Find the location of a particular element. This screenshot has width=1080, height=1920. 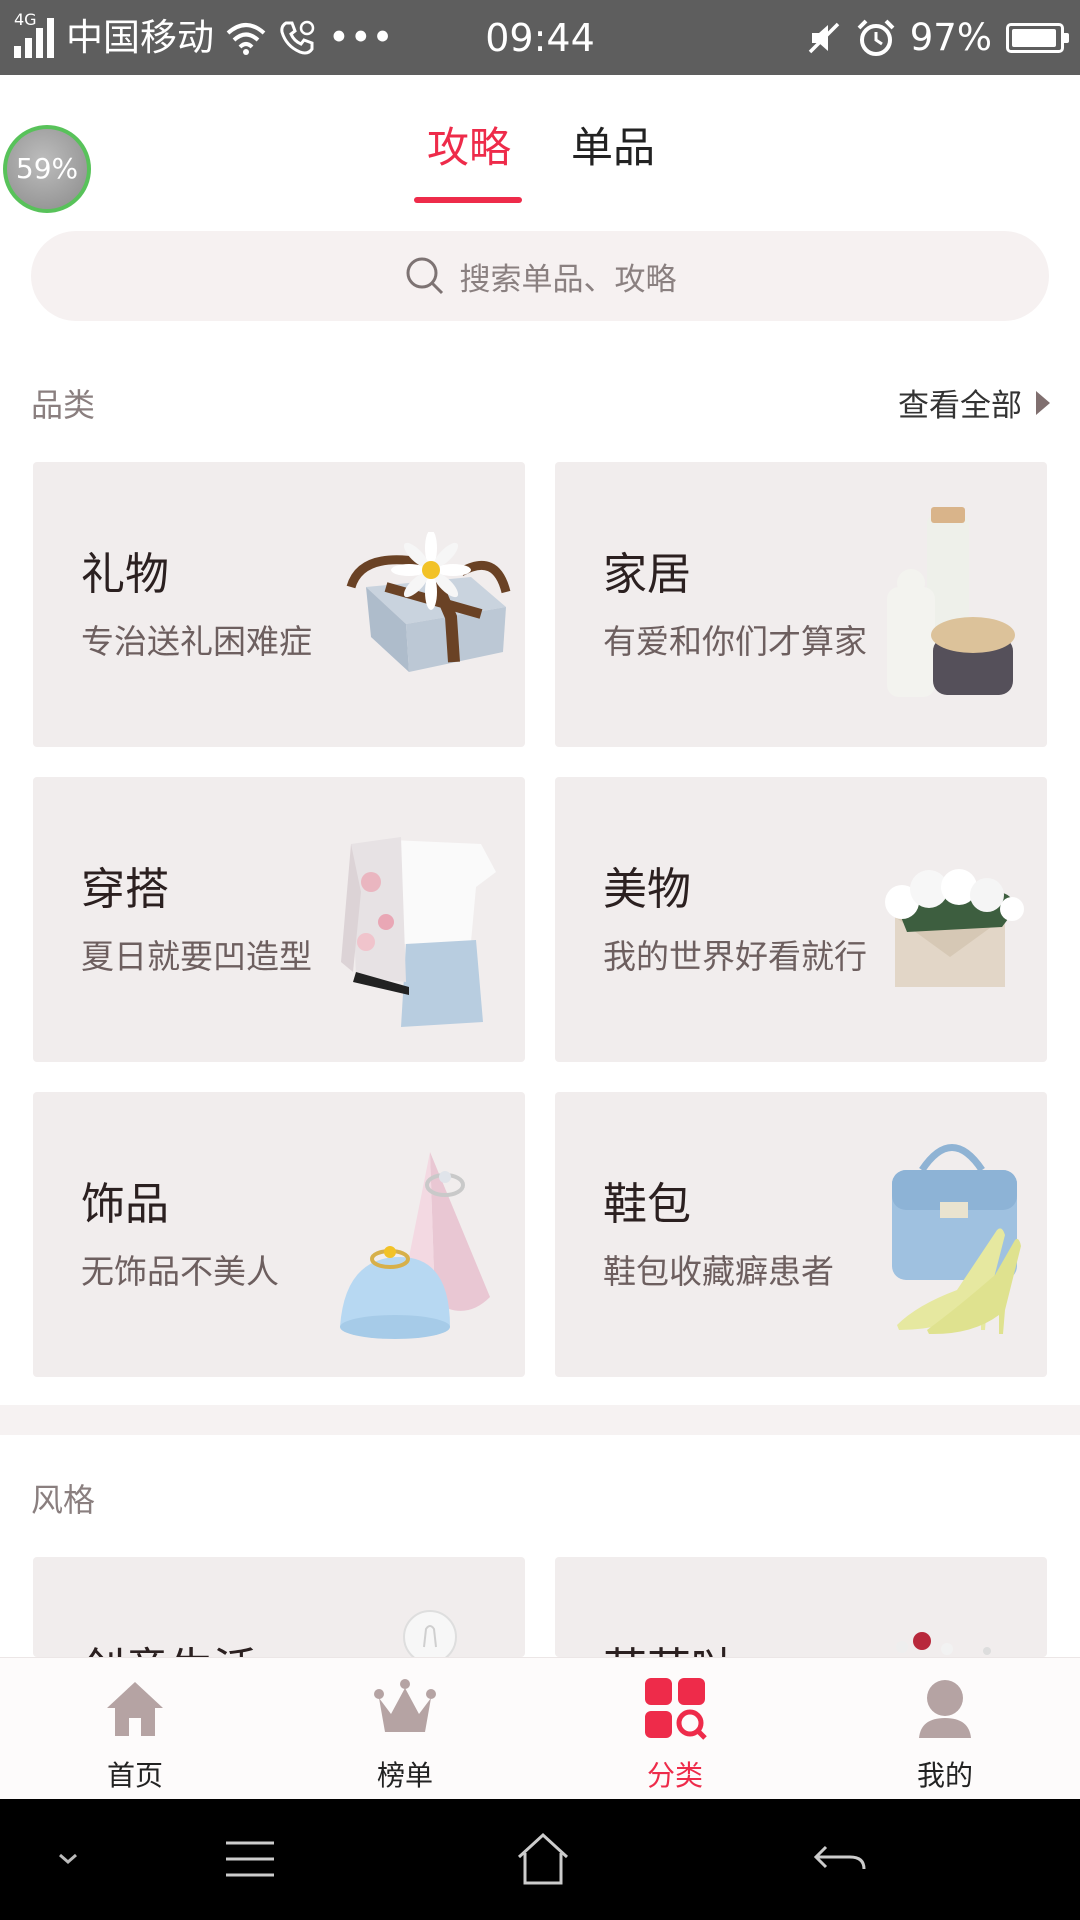

nav-profile: 我的 is located at coordinates (945, 1729).